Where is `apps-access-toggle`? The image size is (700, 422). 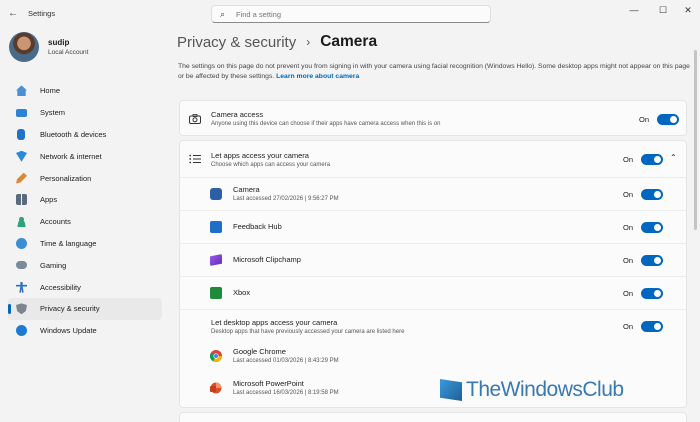
apps-access-toggle is located at coordinates (652, 159).